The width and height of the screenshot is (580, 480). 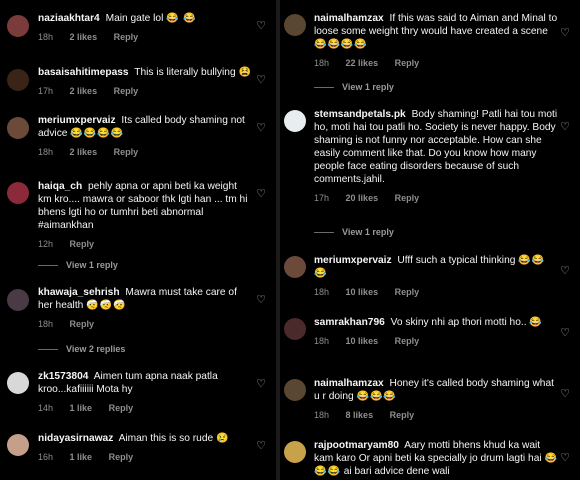 What do you see at coordinates (362, 63) in the screenshot?
I see `comment-likes: 22 likes` at bounding box center [362, 63].